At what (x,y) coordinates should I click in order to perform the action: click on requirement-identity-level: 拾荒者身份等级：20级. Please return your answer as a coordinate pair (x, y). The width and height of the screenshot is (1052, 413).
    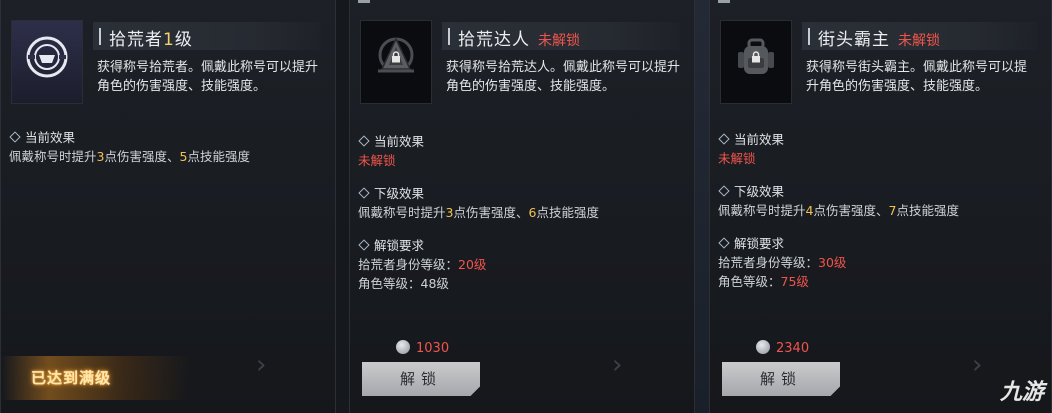
    Looking at the image, I should click on (422, 264).